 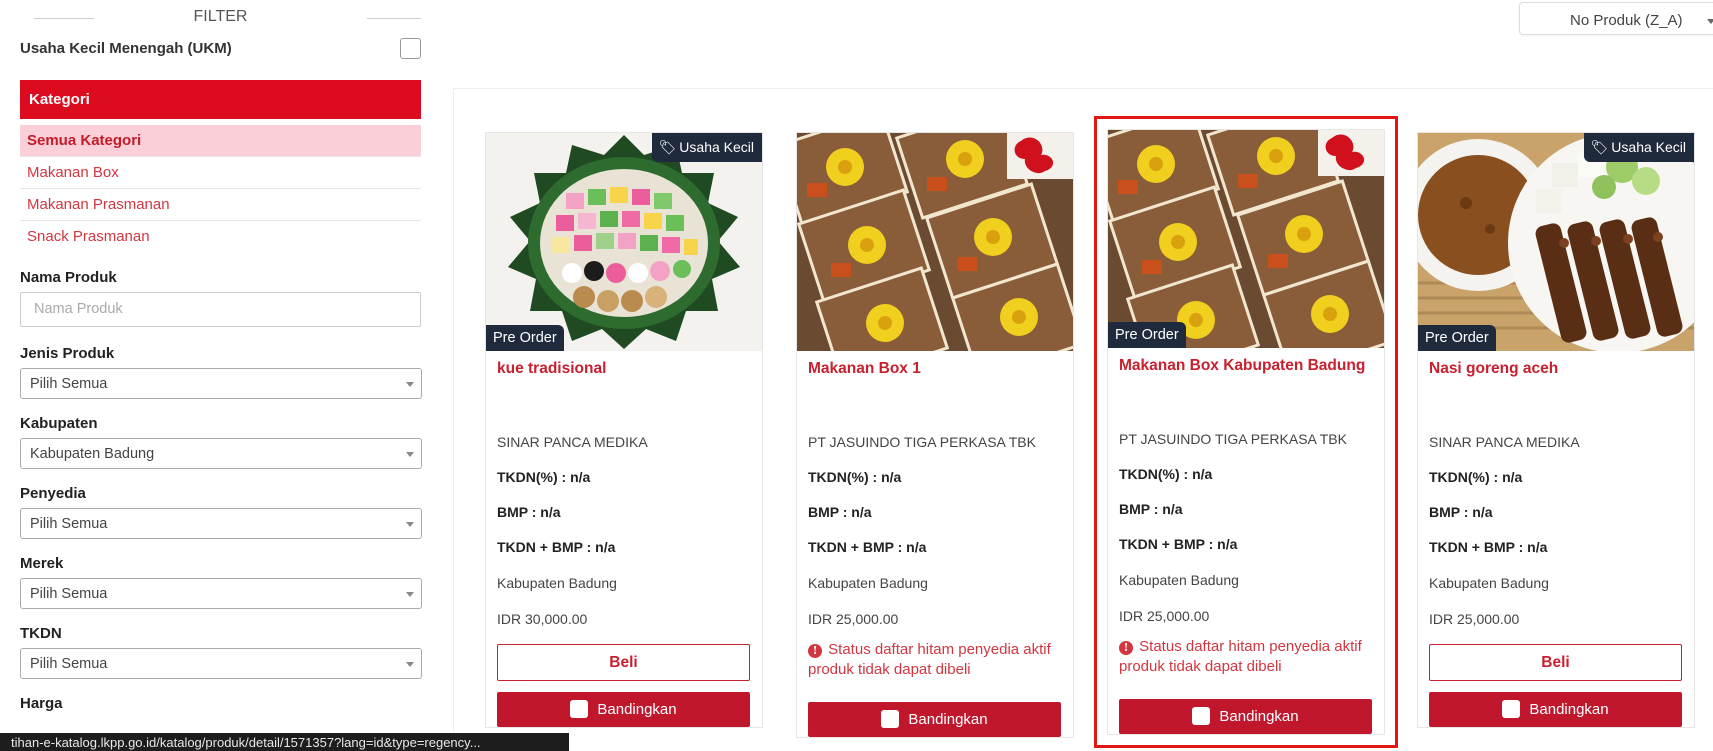 What do you see at coordinates (41, 633) in the screenshot?
I see `tkdn-label: TKDN` at bounding box center [41, 633].